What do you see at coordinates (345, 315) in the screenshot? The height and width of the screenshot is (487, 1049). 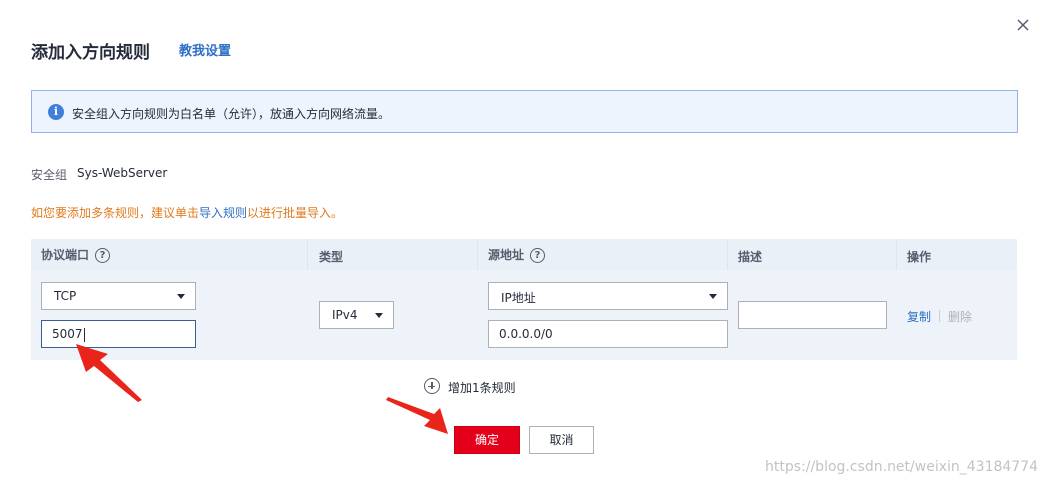 I see `type-value: IPv4` at bounding box center [345, 315].